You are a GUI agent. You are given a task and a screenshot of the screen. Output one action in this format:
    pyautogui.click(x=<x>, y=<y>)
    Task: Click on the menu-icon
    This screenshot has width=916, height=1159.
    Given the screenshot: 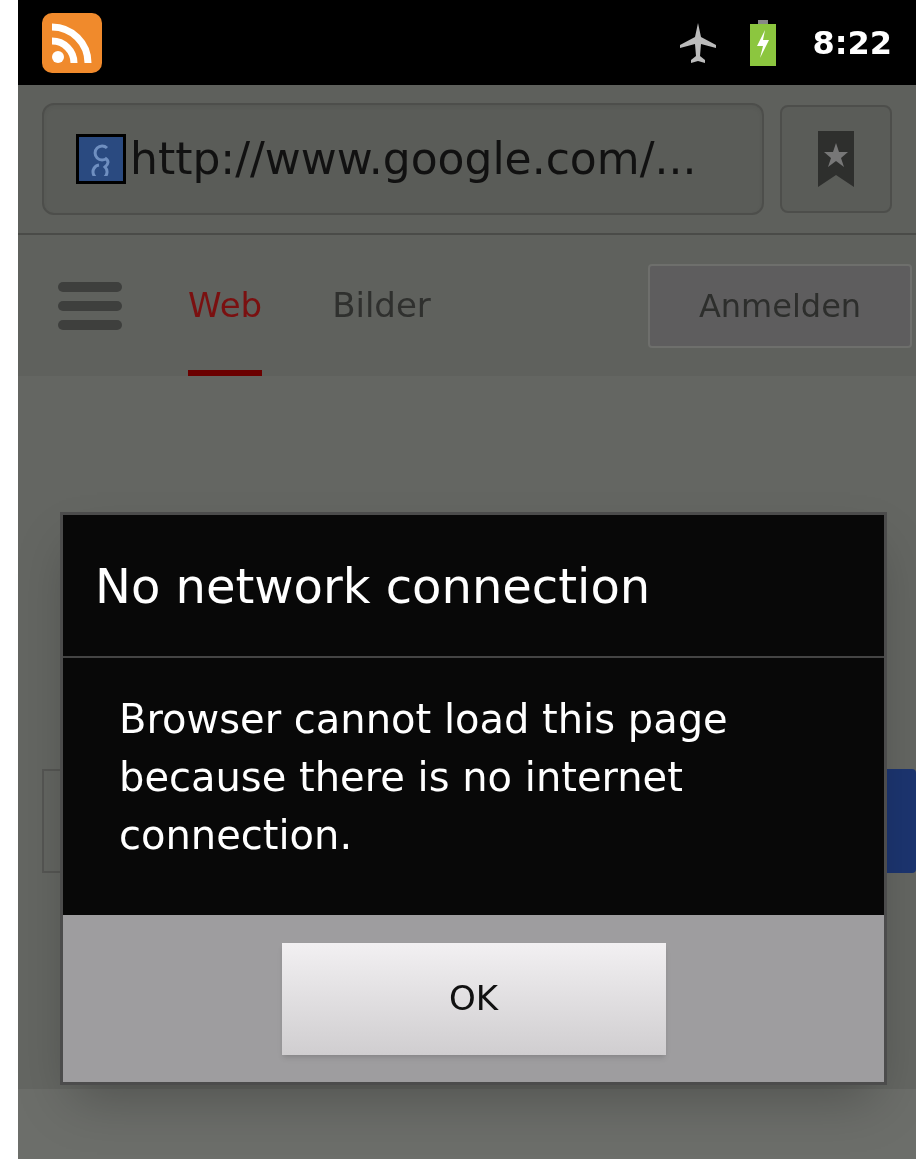 What is the action you would take?
    pyautogui.click(x=90, y=305)
    